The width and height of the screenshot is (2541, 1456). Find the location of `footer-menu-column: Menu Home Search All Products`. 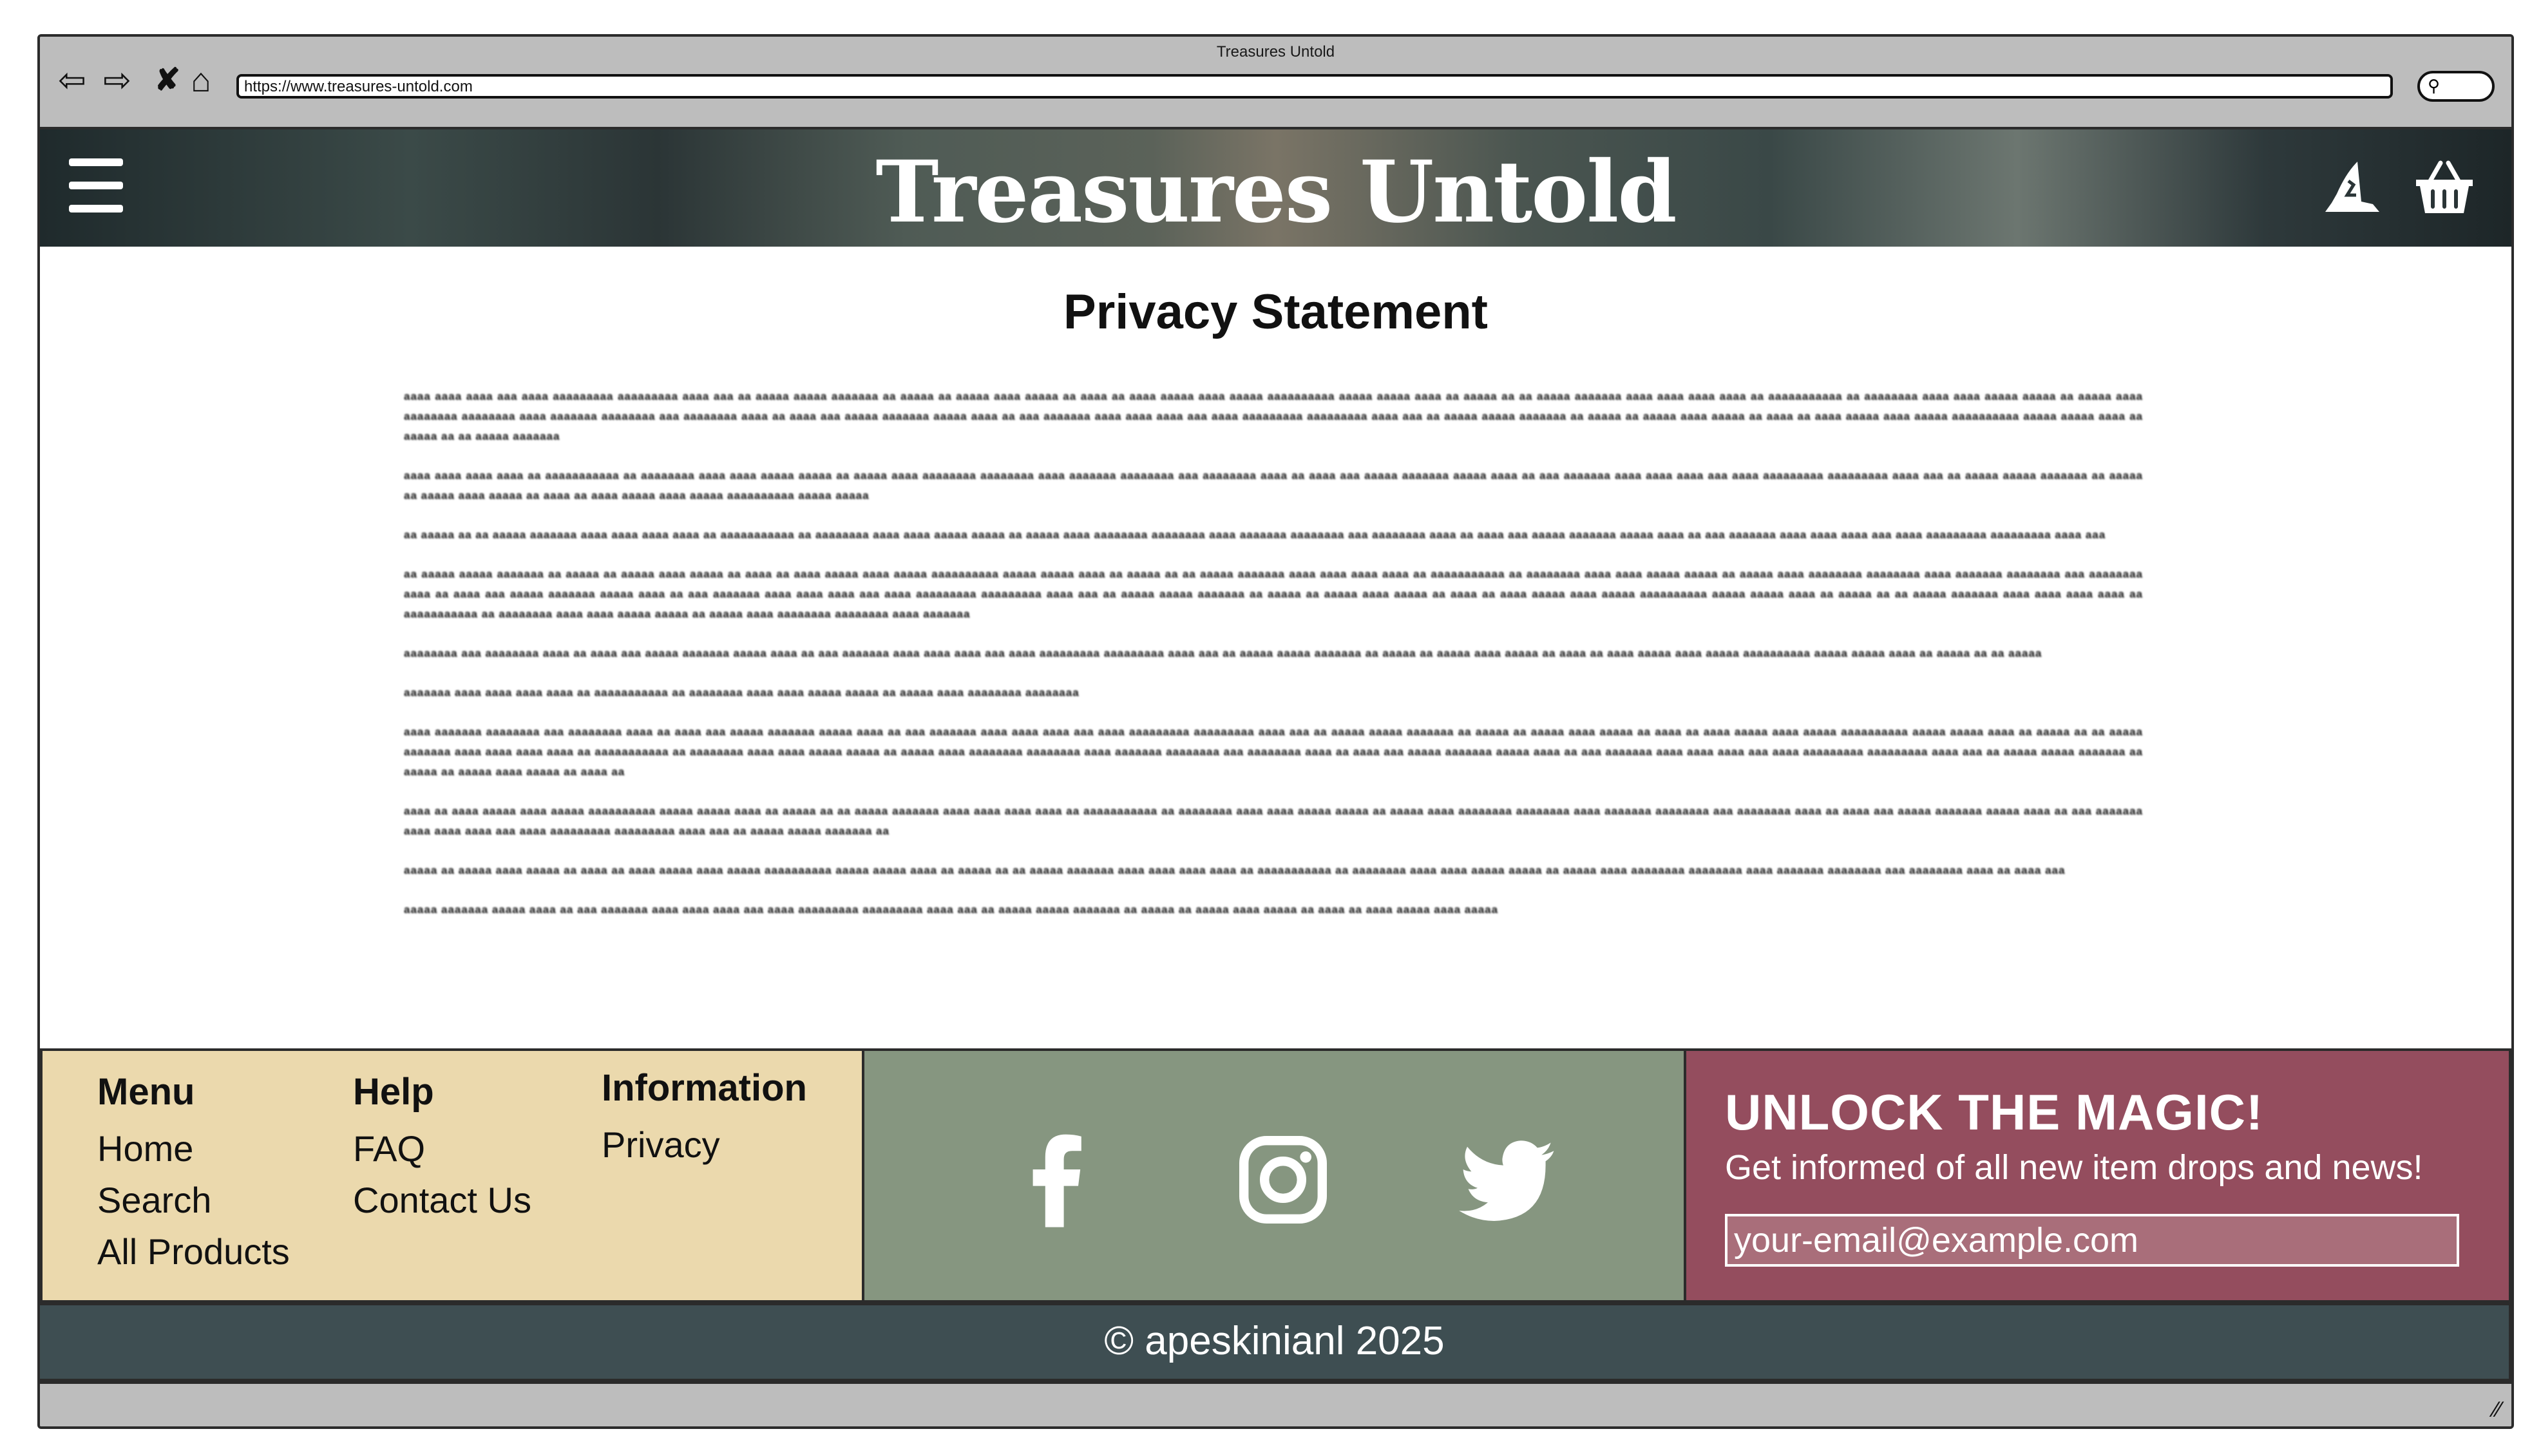

footer-menu-column: Menu Home Search All Products is located at coordinates (194, 1176).